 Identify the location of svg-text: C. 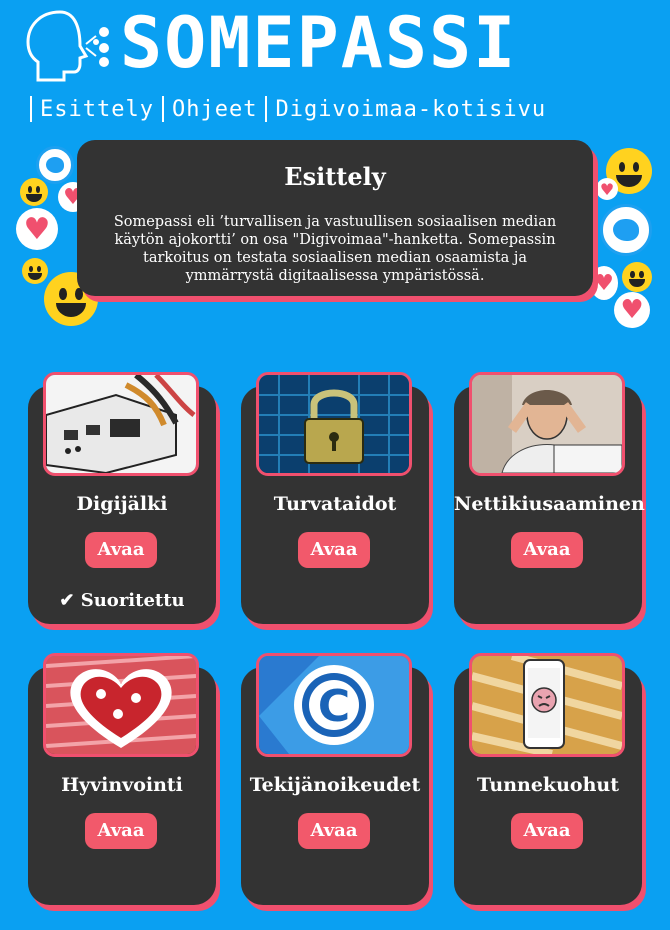
(334, 706).